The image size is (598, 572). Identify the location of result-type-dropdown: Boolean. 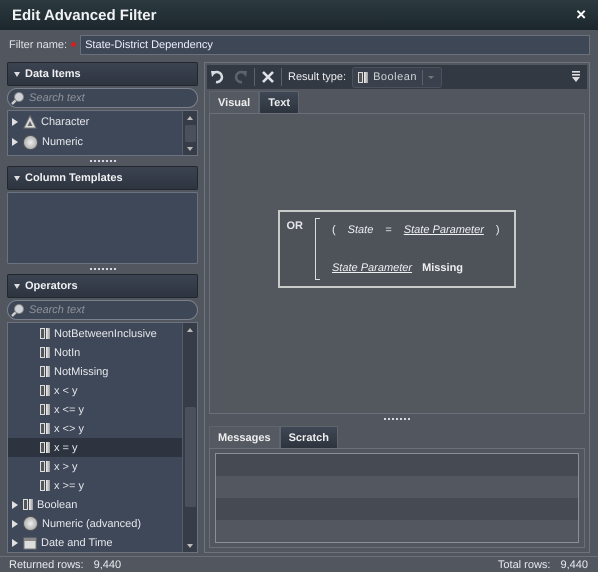
(397, 77).